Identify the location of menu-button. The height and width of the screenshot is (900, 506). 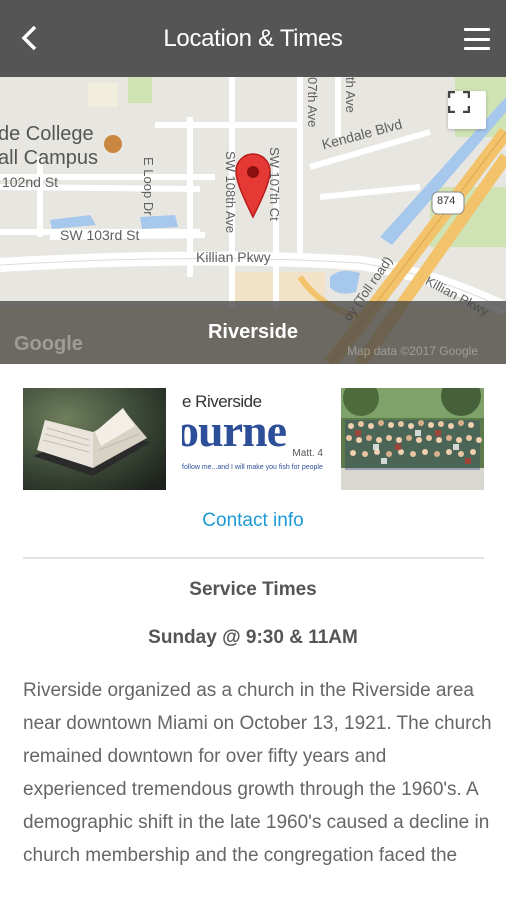
(477, 39).